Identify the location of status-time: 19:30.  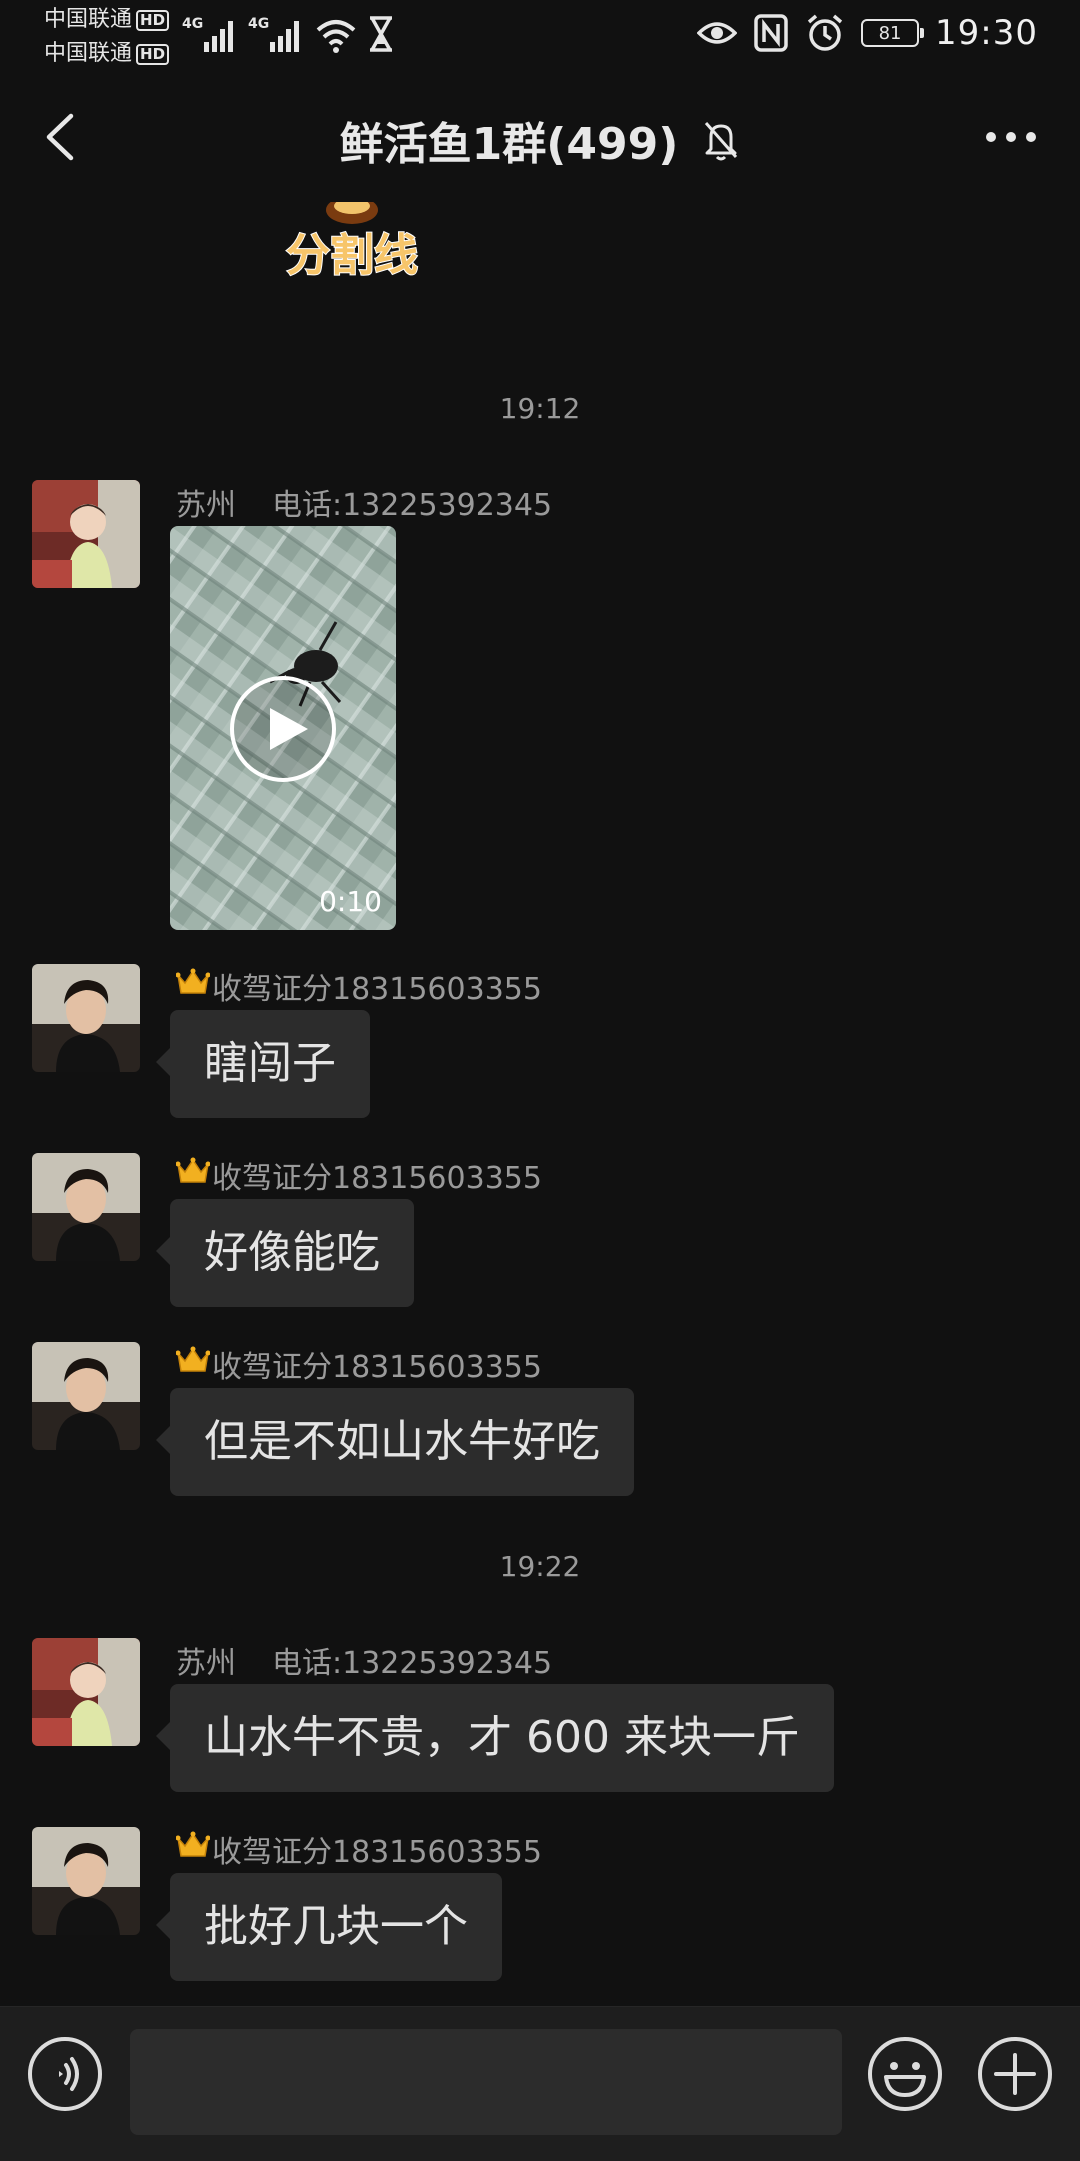
(986, 33).